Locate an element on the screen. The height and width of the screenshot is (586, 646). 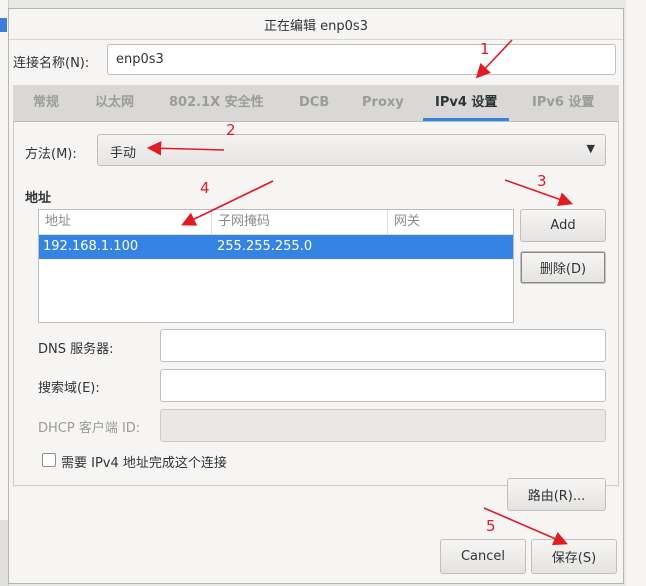
cancel-button: Cancel is located at coordinates (483, 556).